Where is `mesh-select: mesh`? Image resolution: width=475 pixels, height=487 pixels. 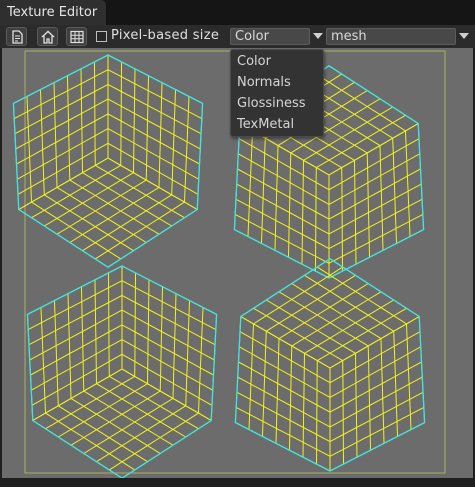
mesh-select: mesh is located at coordinates (391, 36).